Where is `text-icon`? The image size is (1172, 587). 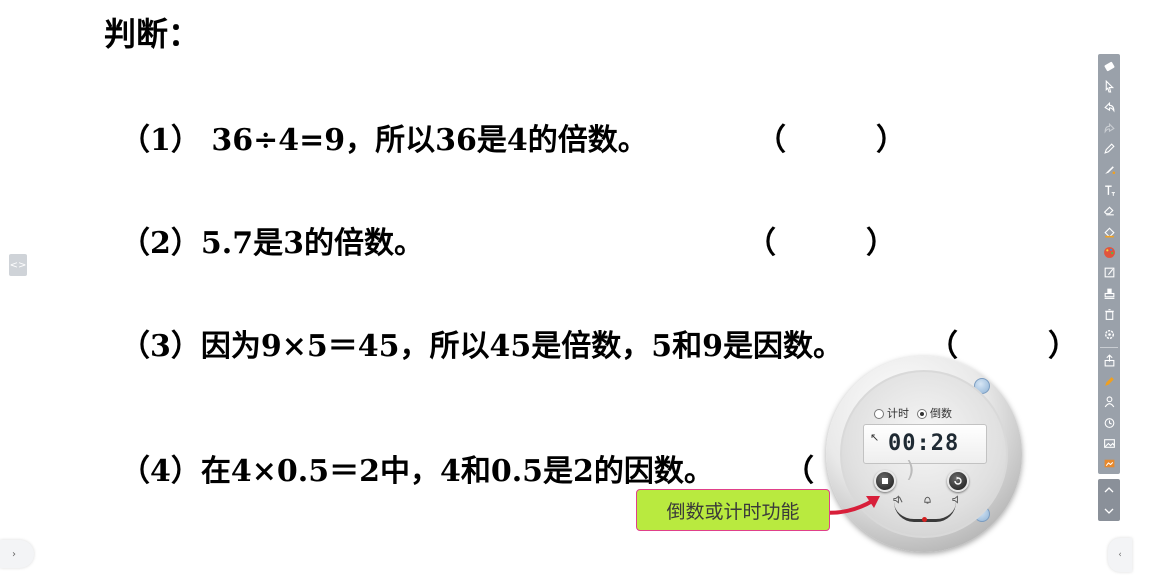
text-icon is located at coordinates (1109, 190).